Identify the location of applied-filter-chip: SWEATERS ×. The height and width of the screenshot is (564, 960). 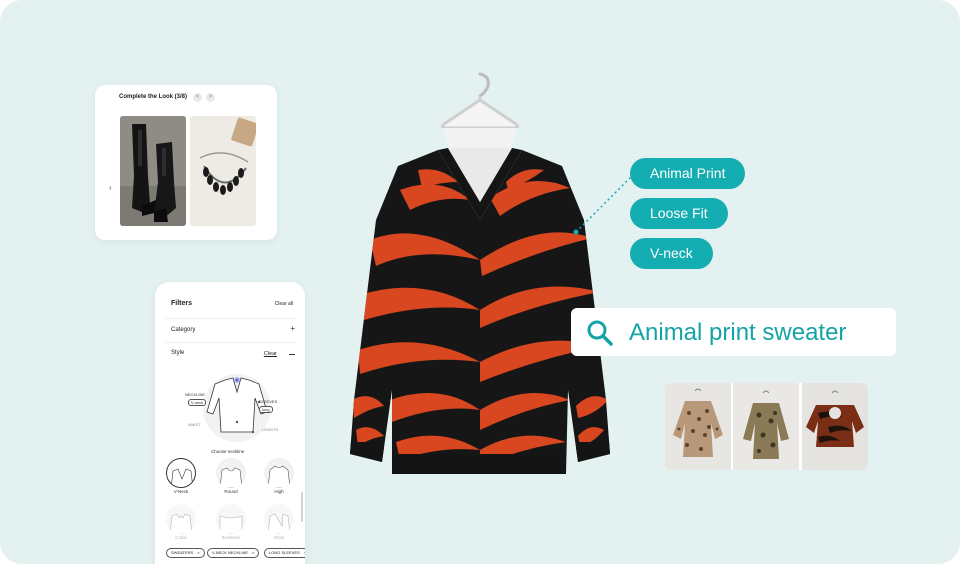
(185, 553).